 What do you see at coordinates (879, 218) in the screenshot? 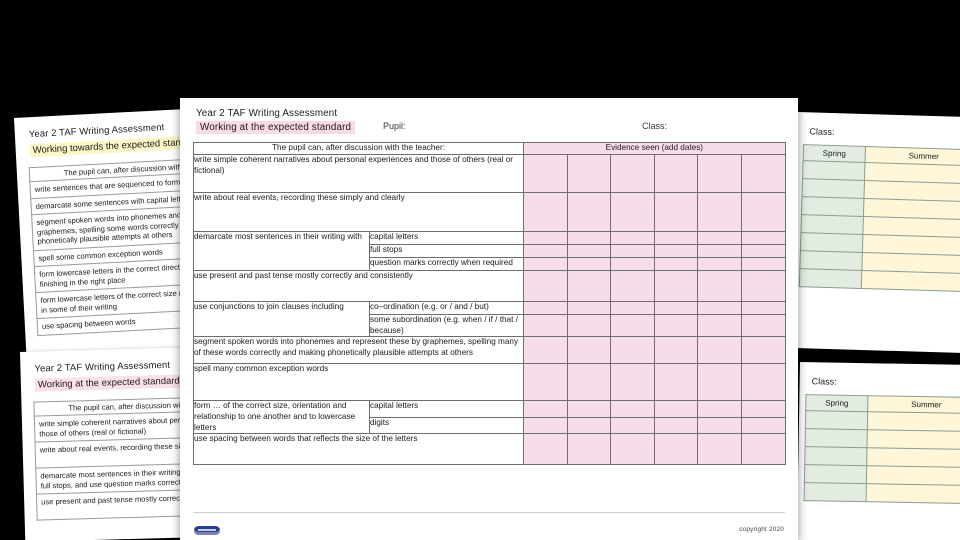
I see `bg-tr-tbody: Spring Summer` at bounding box center [879, 218].